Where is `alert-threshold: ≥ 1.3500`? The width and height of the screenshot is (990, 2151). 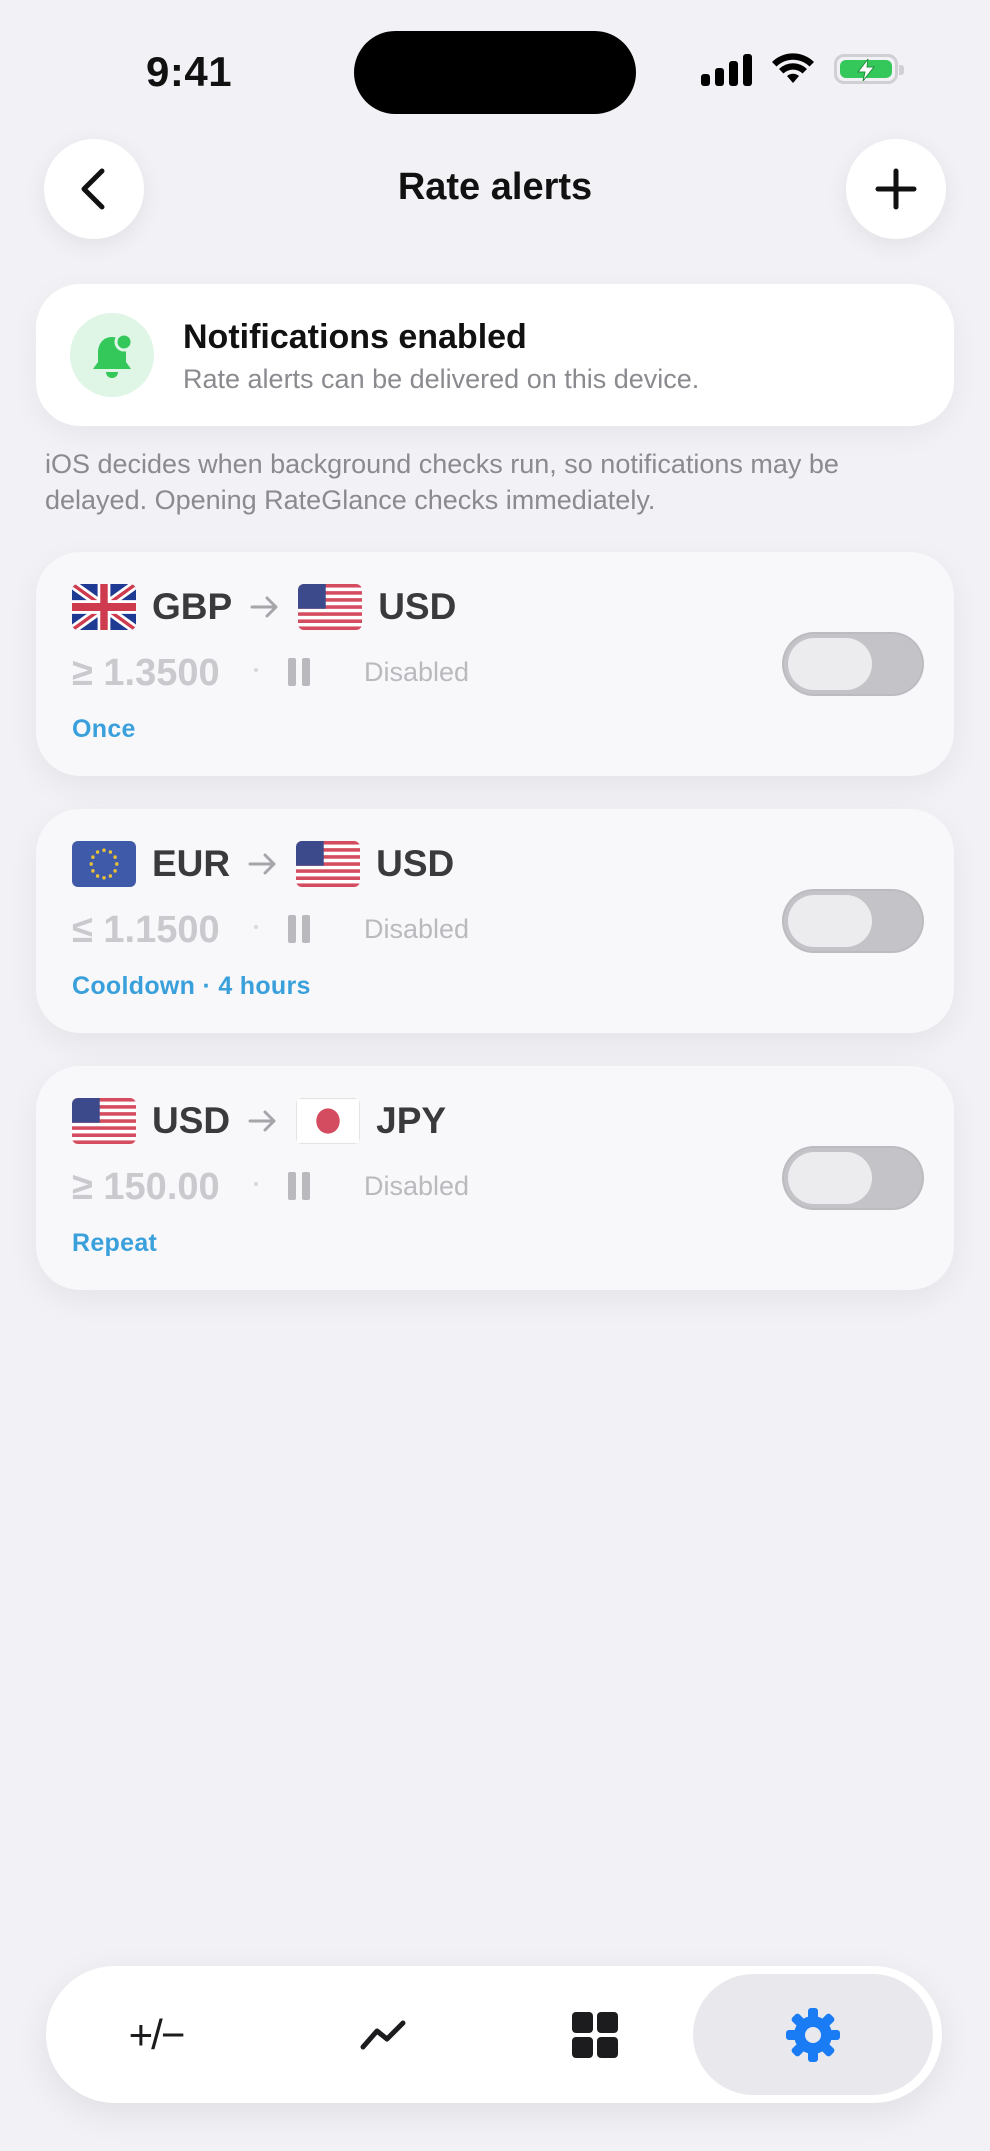 alert-threshold: ≥ 1.3500 is located at coordinates (146, 673).